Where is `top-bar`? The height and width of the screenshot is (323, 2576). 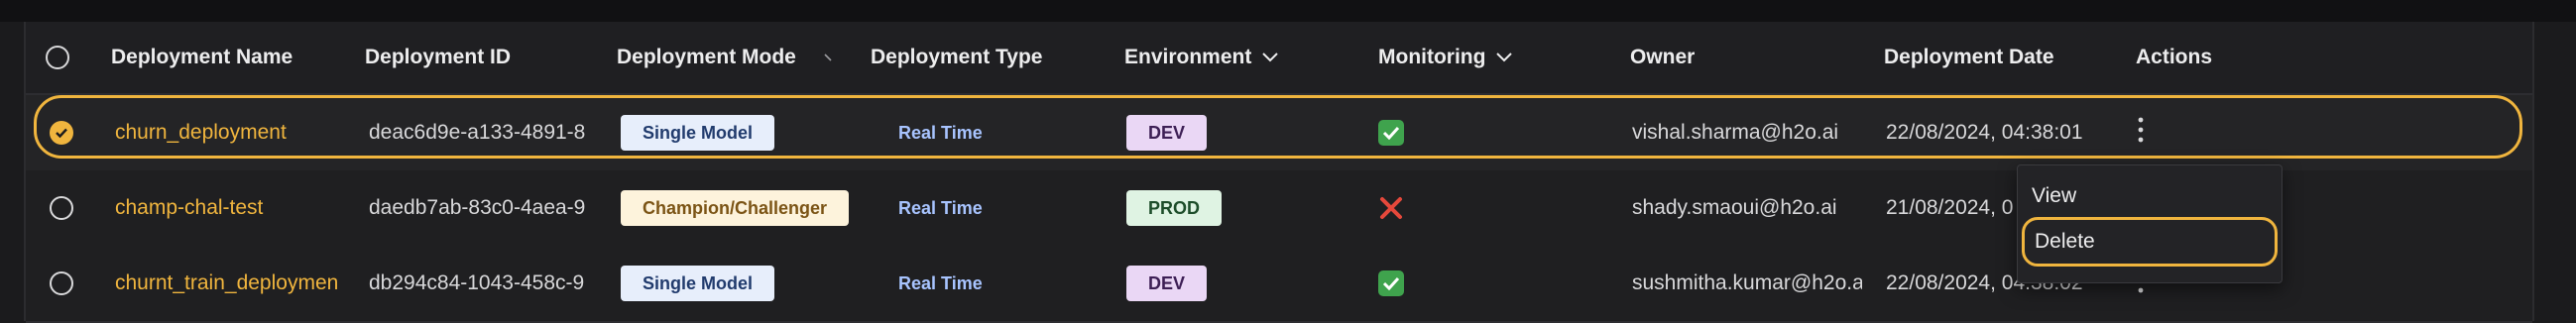 top-bar is located at coordinates (1288, 11).